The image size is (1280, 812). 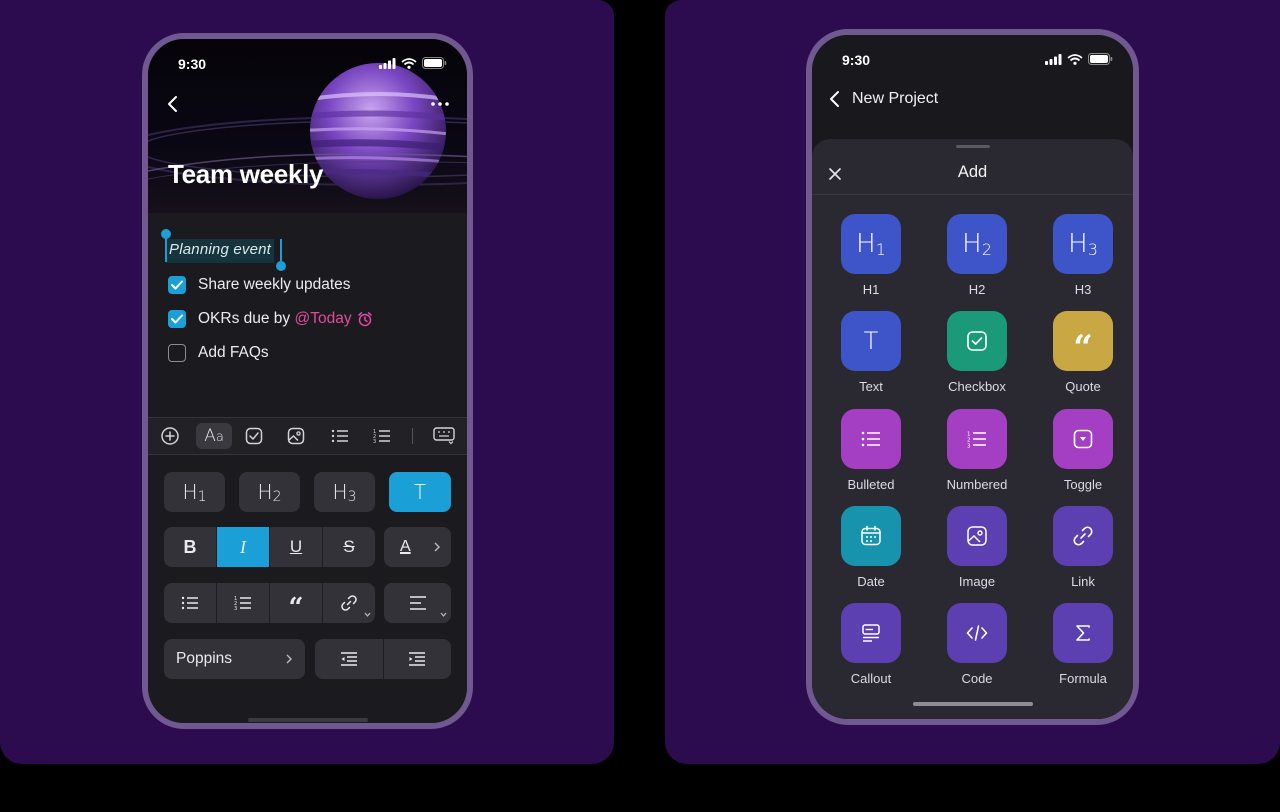 What do you see at coordinates (444, 436) in the screenshot?
I see `keyboard-dismiss-icon` at bounding box center [444, 436].